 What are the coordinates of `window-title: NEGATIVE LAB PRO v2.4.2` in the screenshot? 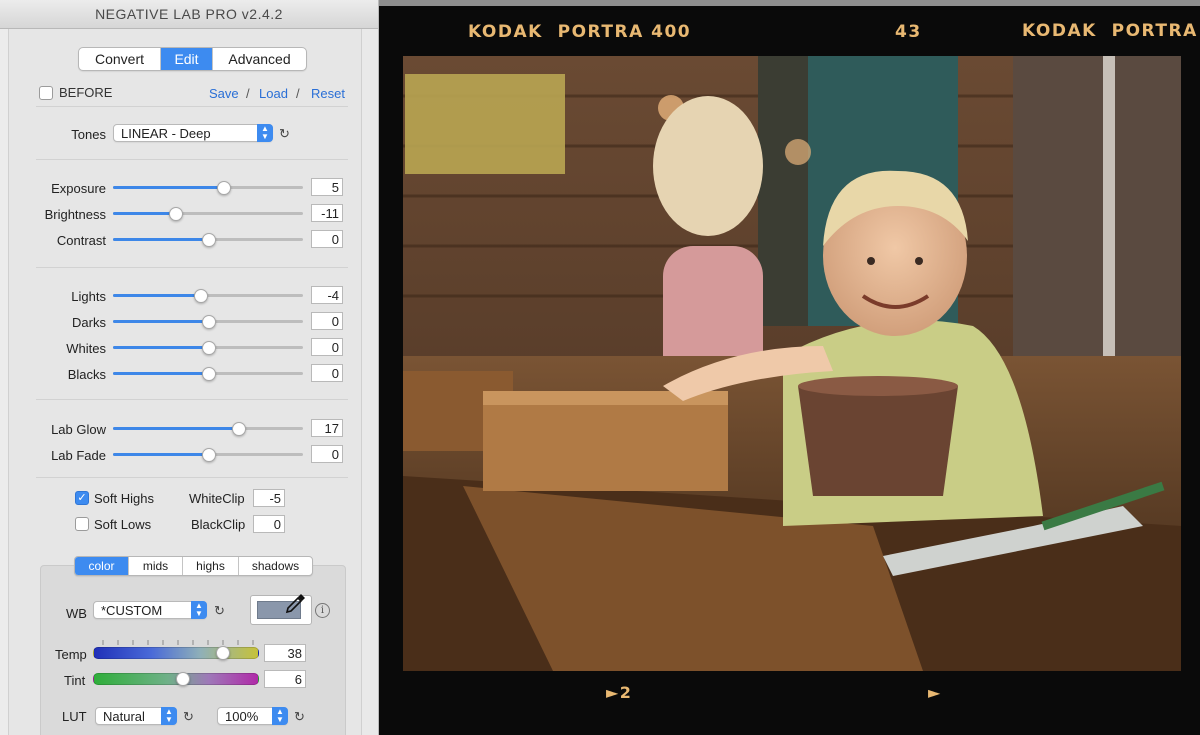 It's located at (189, 14).